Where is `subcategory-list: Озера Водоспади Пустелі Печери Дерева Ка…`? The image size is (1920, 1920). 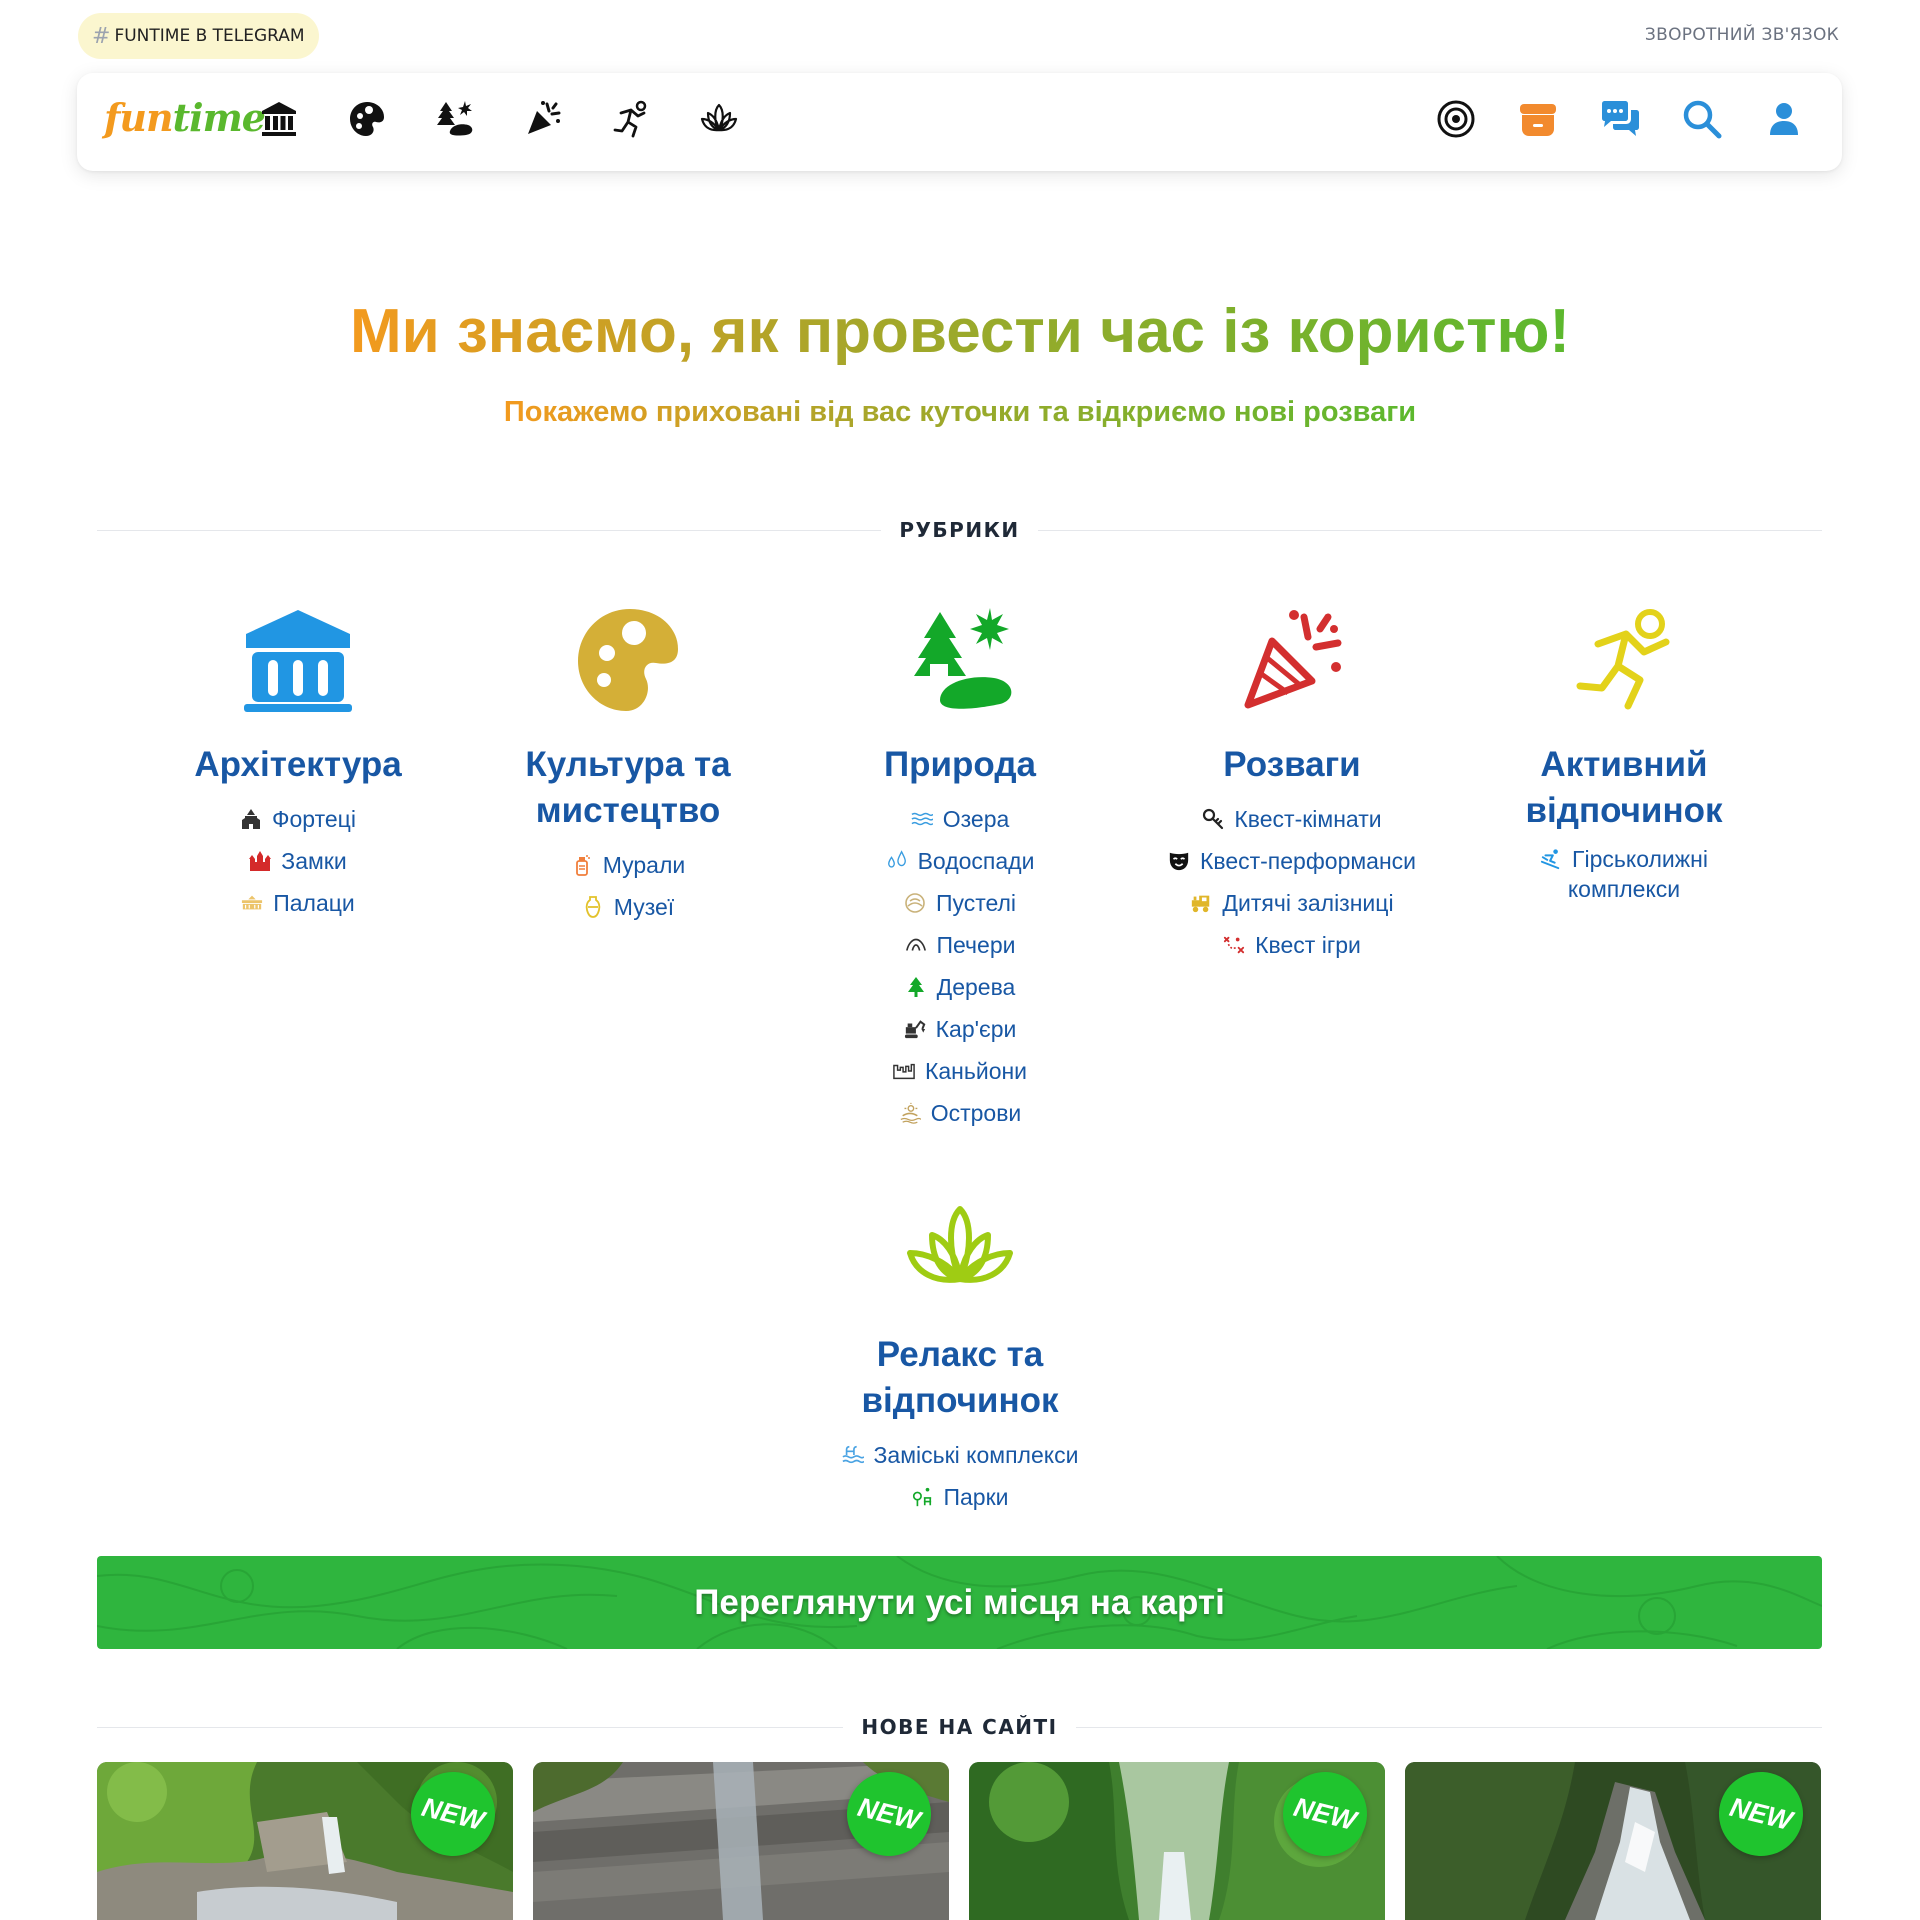 subcategory-list: Озера Водоспади Пустелі Печери Дерева Ка… is located at coordinates (960, 966).